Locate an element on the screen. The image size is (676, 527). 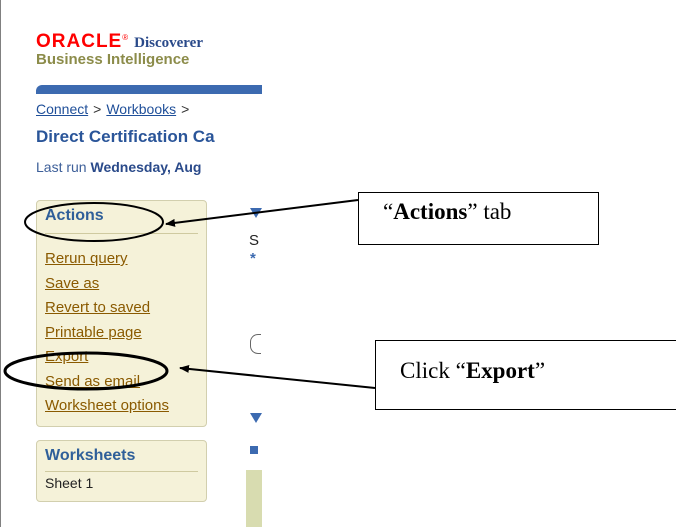
export-highlight-ellipse is located at coordinates (86, 371).